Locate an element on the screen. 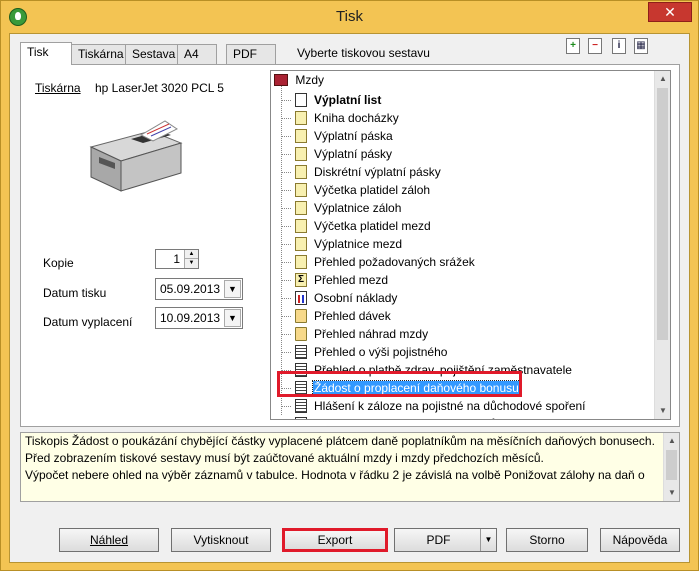  tree-item-label: Výčetka platidel záloh is located at coordinates (372, 190).